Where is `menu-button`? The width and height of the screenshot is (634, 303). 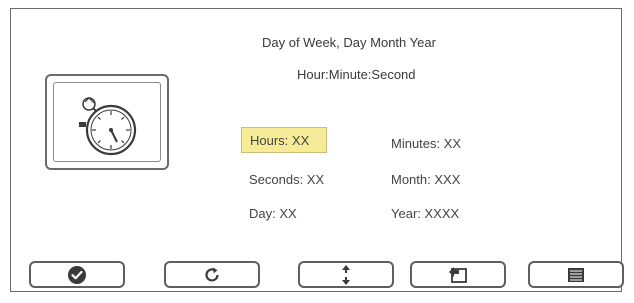
menu-button is located at coordinates (576, 274).